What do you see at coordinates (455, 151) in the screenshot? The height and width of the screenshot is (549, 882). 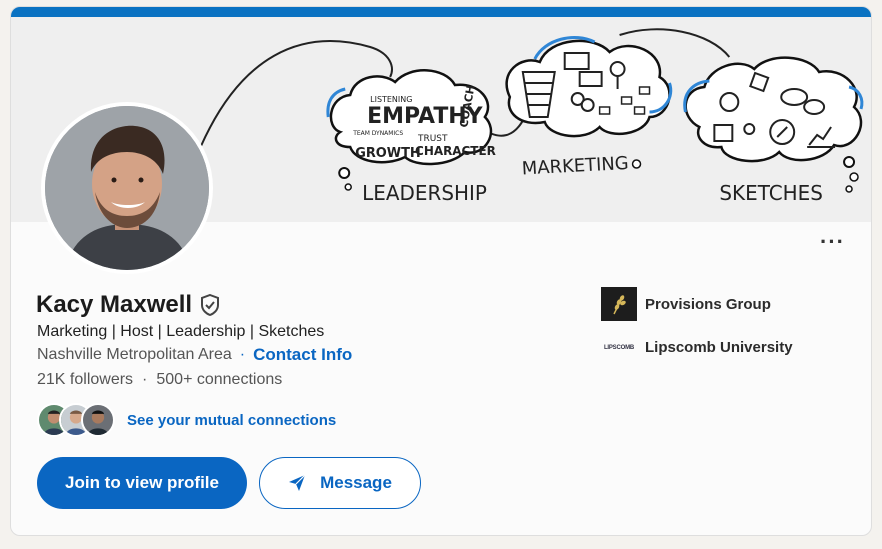 I see `banner-word-character: CHARACTER` at bounding box center [455, 151].